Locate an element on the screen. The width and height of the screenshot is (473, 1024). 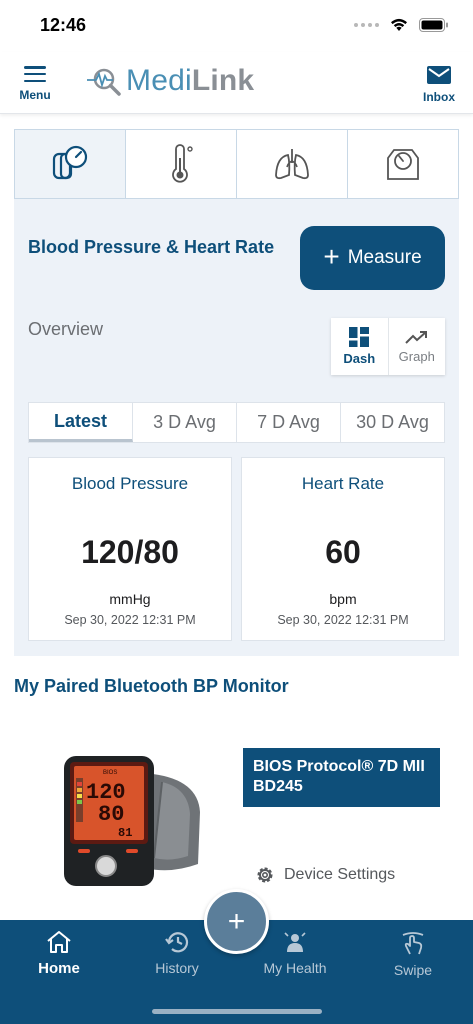
metric-value: 120/80 is located at coordinates (130, 552).